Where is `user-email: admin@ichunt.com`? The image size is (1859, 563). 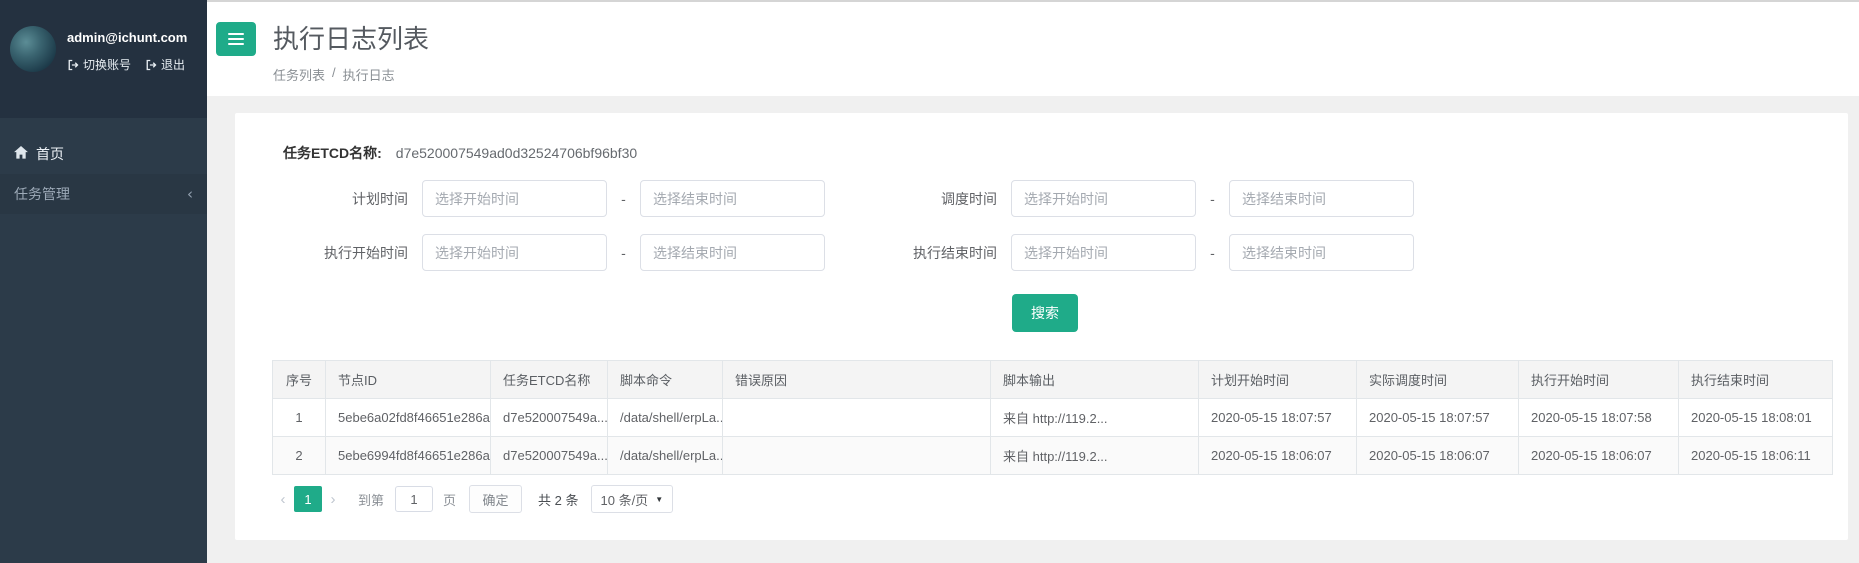
user-email: admin@ichunt.com is located at coordinates (127, 37).